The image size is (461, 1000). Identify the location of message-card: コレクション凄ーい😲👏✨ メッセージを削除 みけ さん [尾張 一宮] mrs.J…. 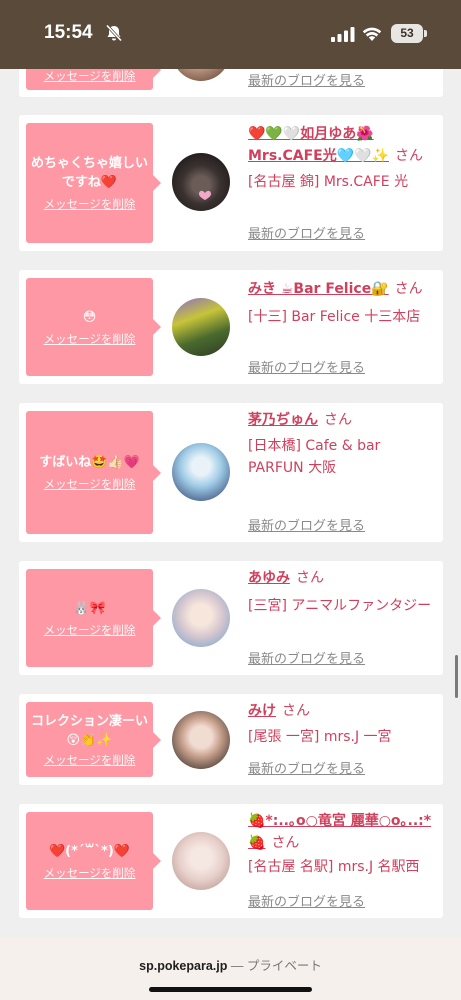
(231, 739).